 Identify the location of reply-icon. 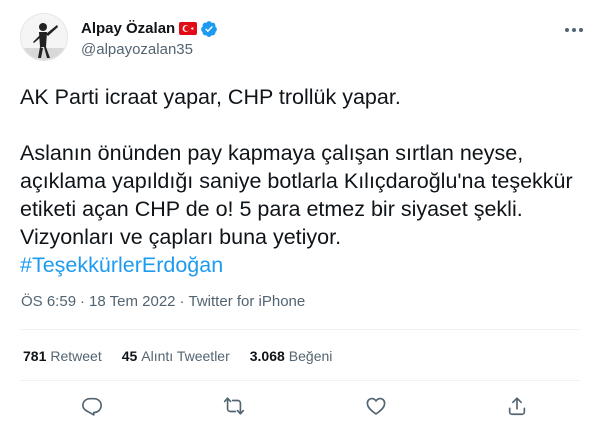
(92, 406).